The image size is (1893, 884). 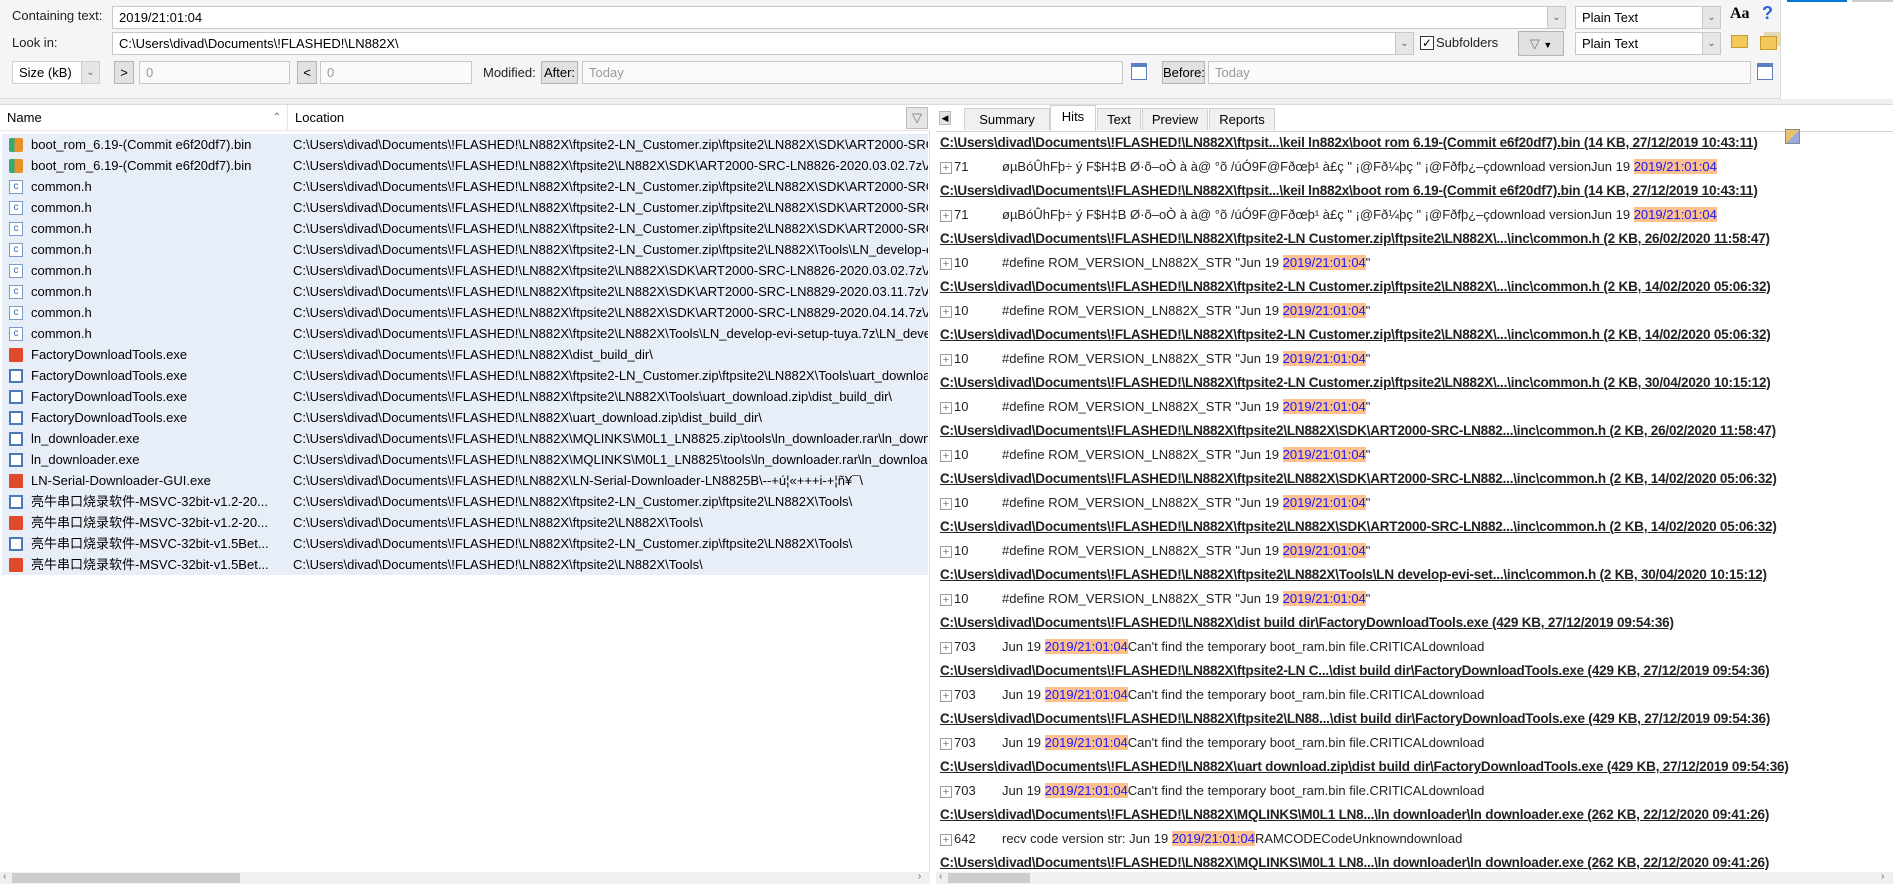 What do you see at coordinates (1648, 17) in the screenshot?
I see `text-mode-select: Plain Text ⌄` at bounding box center [1648, 17].